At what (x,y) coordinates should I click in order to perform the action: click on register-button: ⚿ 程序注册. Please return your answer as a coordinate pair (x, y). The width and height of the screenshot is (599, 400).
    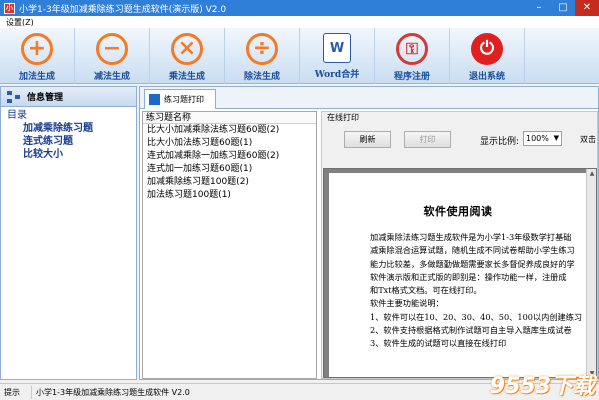
    Looking at the image, I should click on (412, 56).